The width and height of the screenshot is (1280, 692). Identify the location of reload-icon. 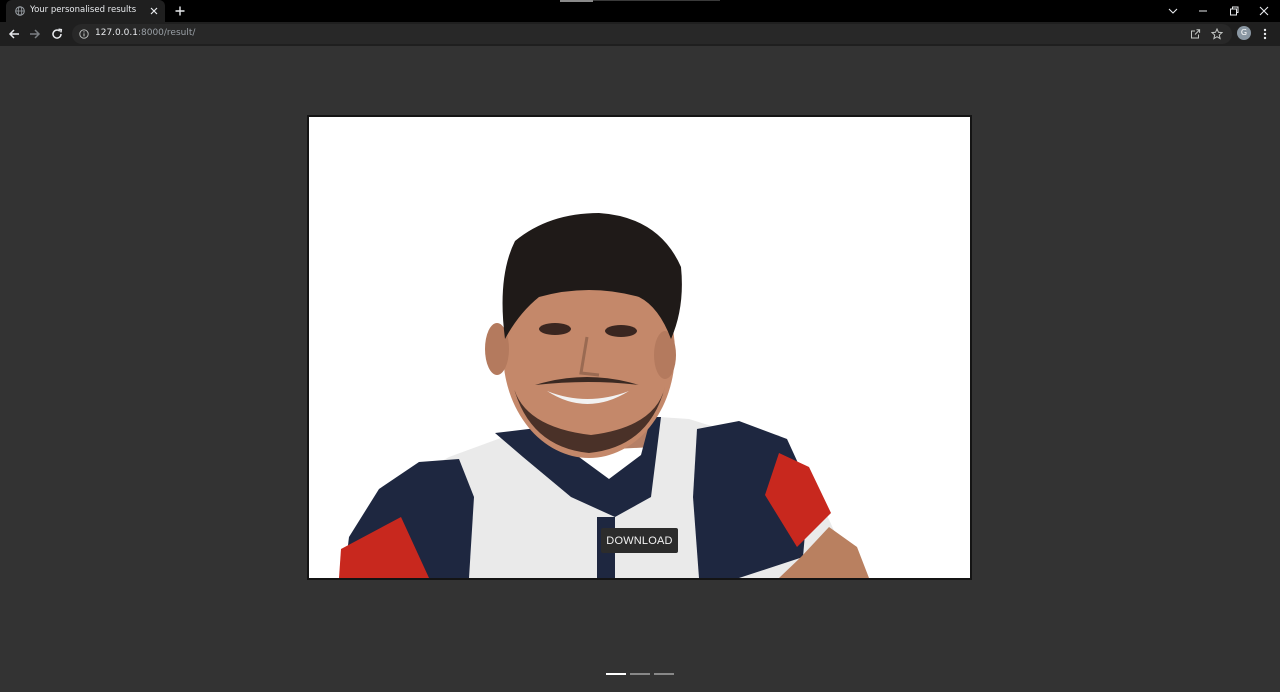
(57, 34).